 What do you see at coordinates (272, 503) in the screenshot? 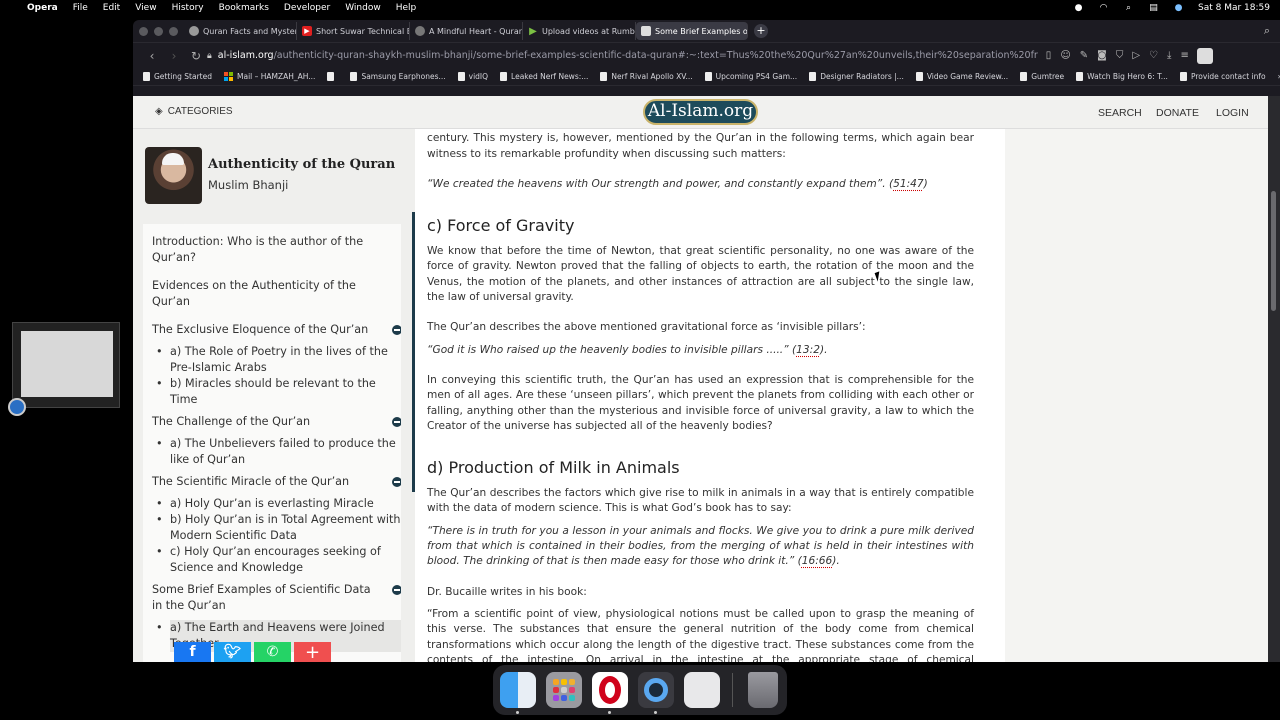
I see `toc-subsection-label: a) Holy Qur’an is everlasting Miracle` at bounding box center [272, 503].